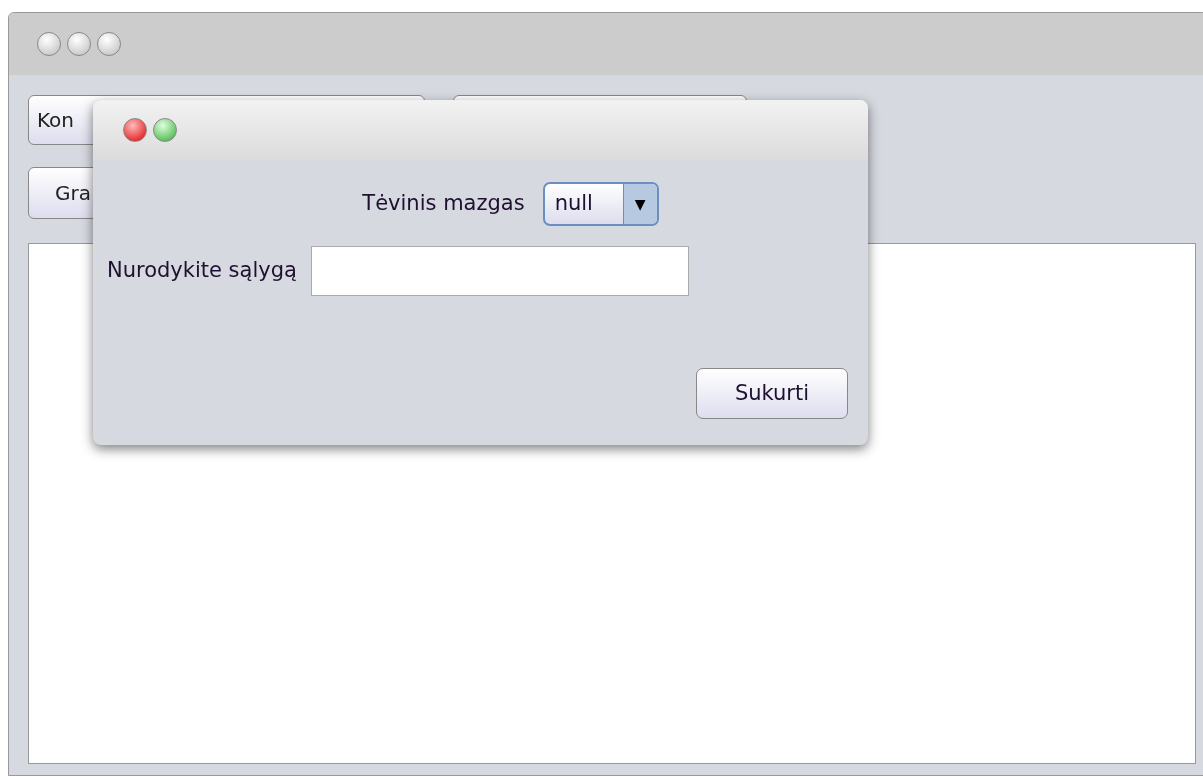 The height and width of the screenshot is (776, 1203). Describe the element at coordinates (772, 393) in the screenshot. I see `create-button: Sukurti` at that location.